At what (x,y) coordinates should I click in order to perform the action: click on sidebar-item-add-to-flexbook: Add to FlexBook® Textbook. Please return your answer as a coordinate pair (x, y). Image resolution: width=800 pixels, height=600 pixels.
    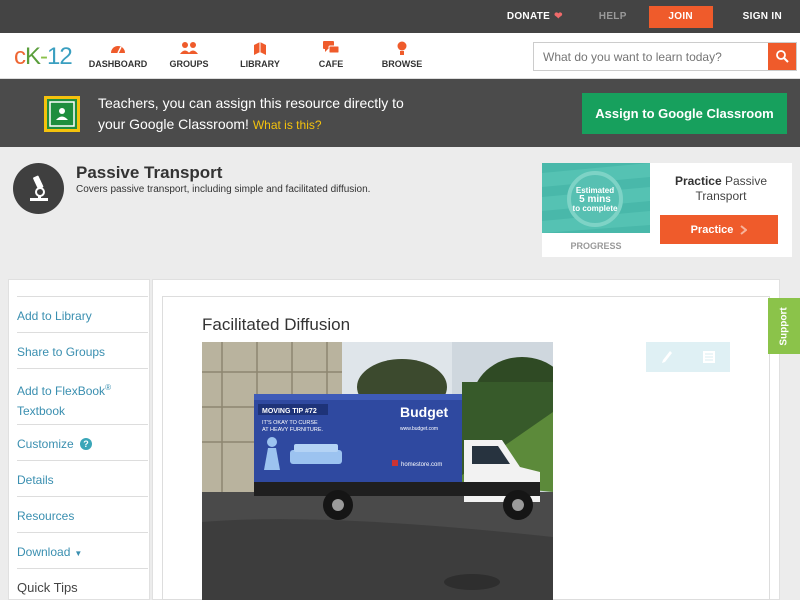
    Looking at the image, I should click on (82, 396).